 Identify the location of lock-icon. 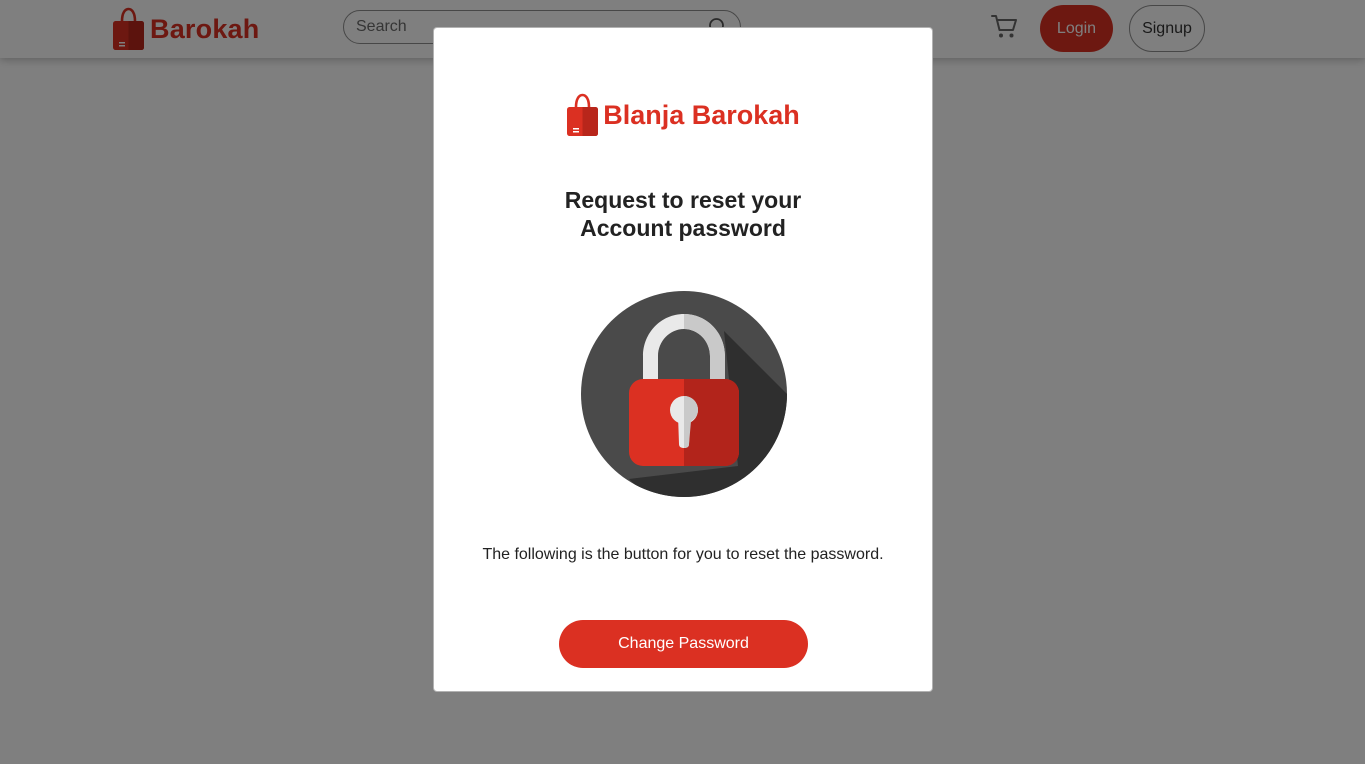
(684, 394).